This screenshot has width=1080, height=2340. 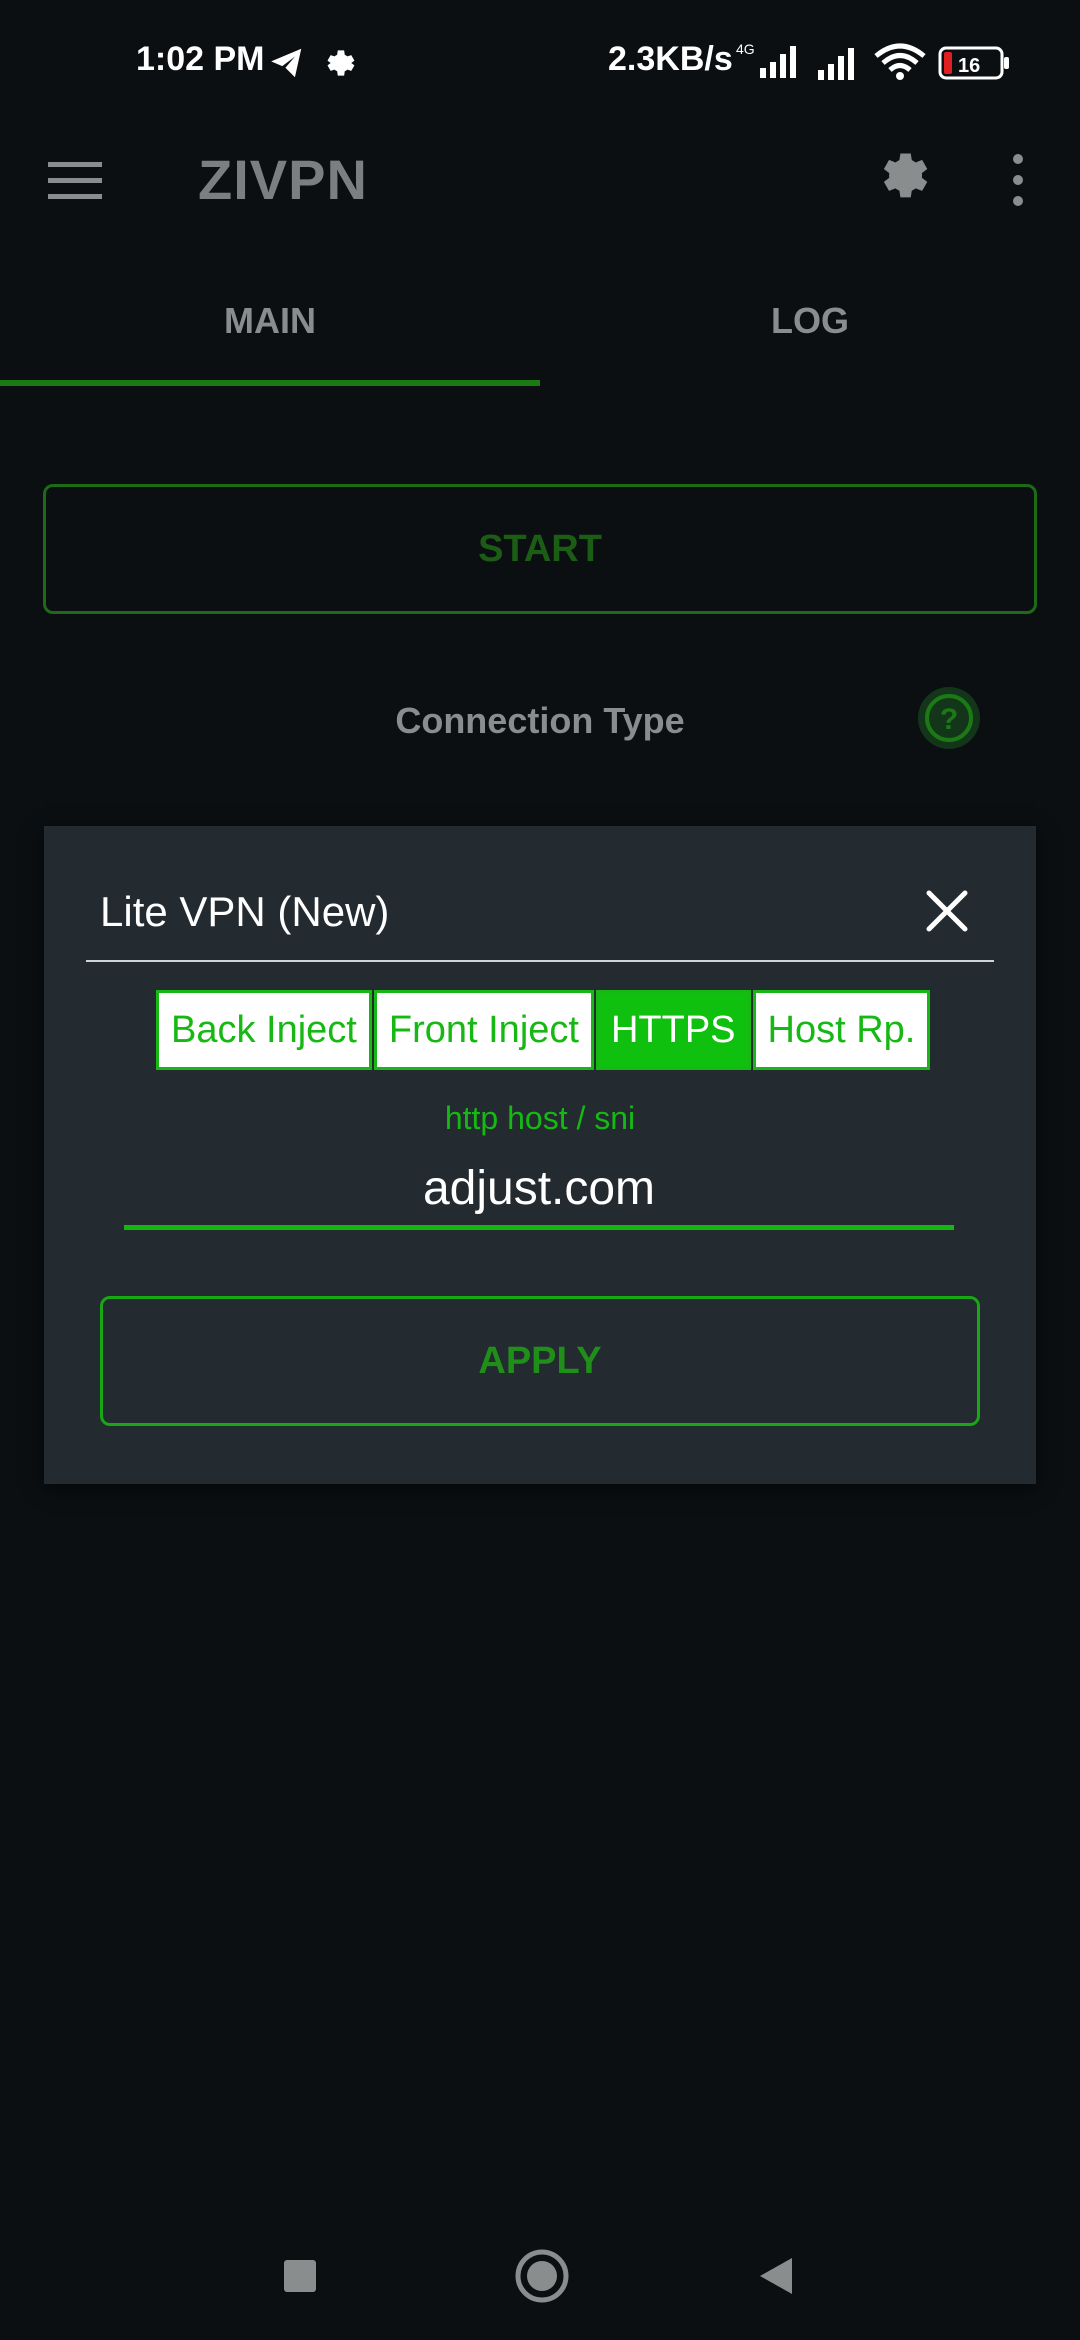 I want to click on inject-mode-selector: Back Inject Front Inject HTTPS Host Rp., so click(x=544, y=1030).